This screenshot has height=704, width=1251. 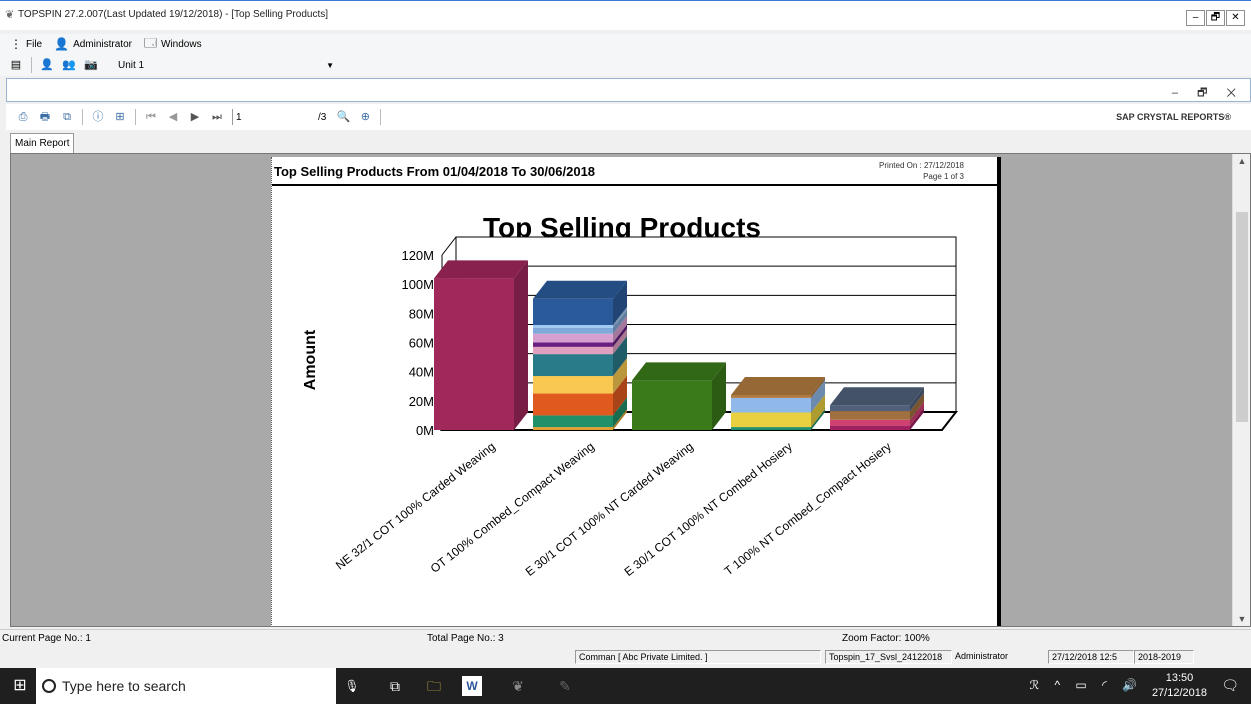 I want to click on menu-windows: 🗔 Windows, so click(x=173, y=44).